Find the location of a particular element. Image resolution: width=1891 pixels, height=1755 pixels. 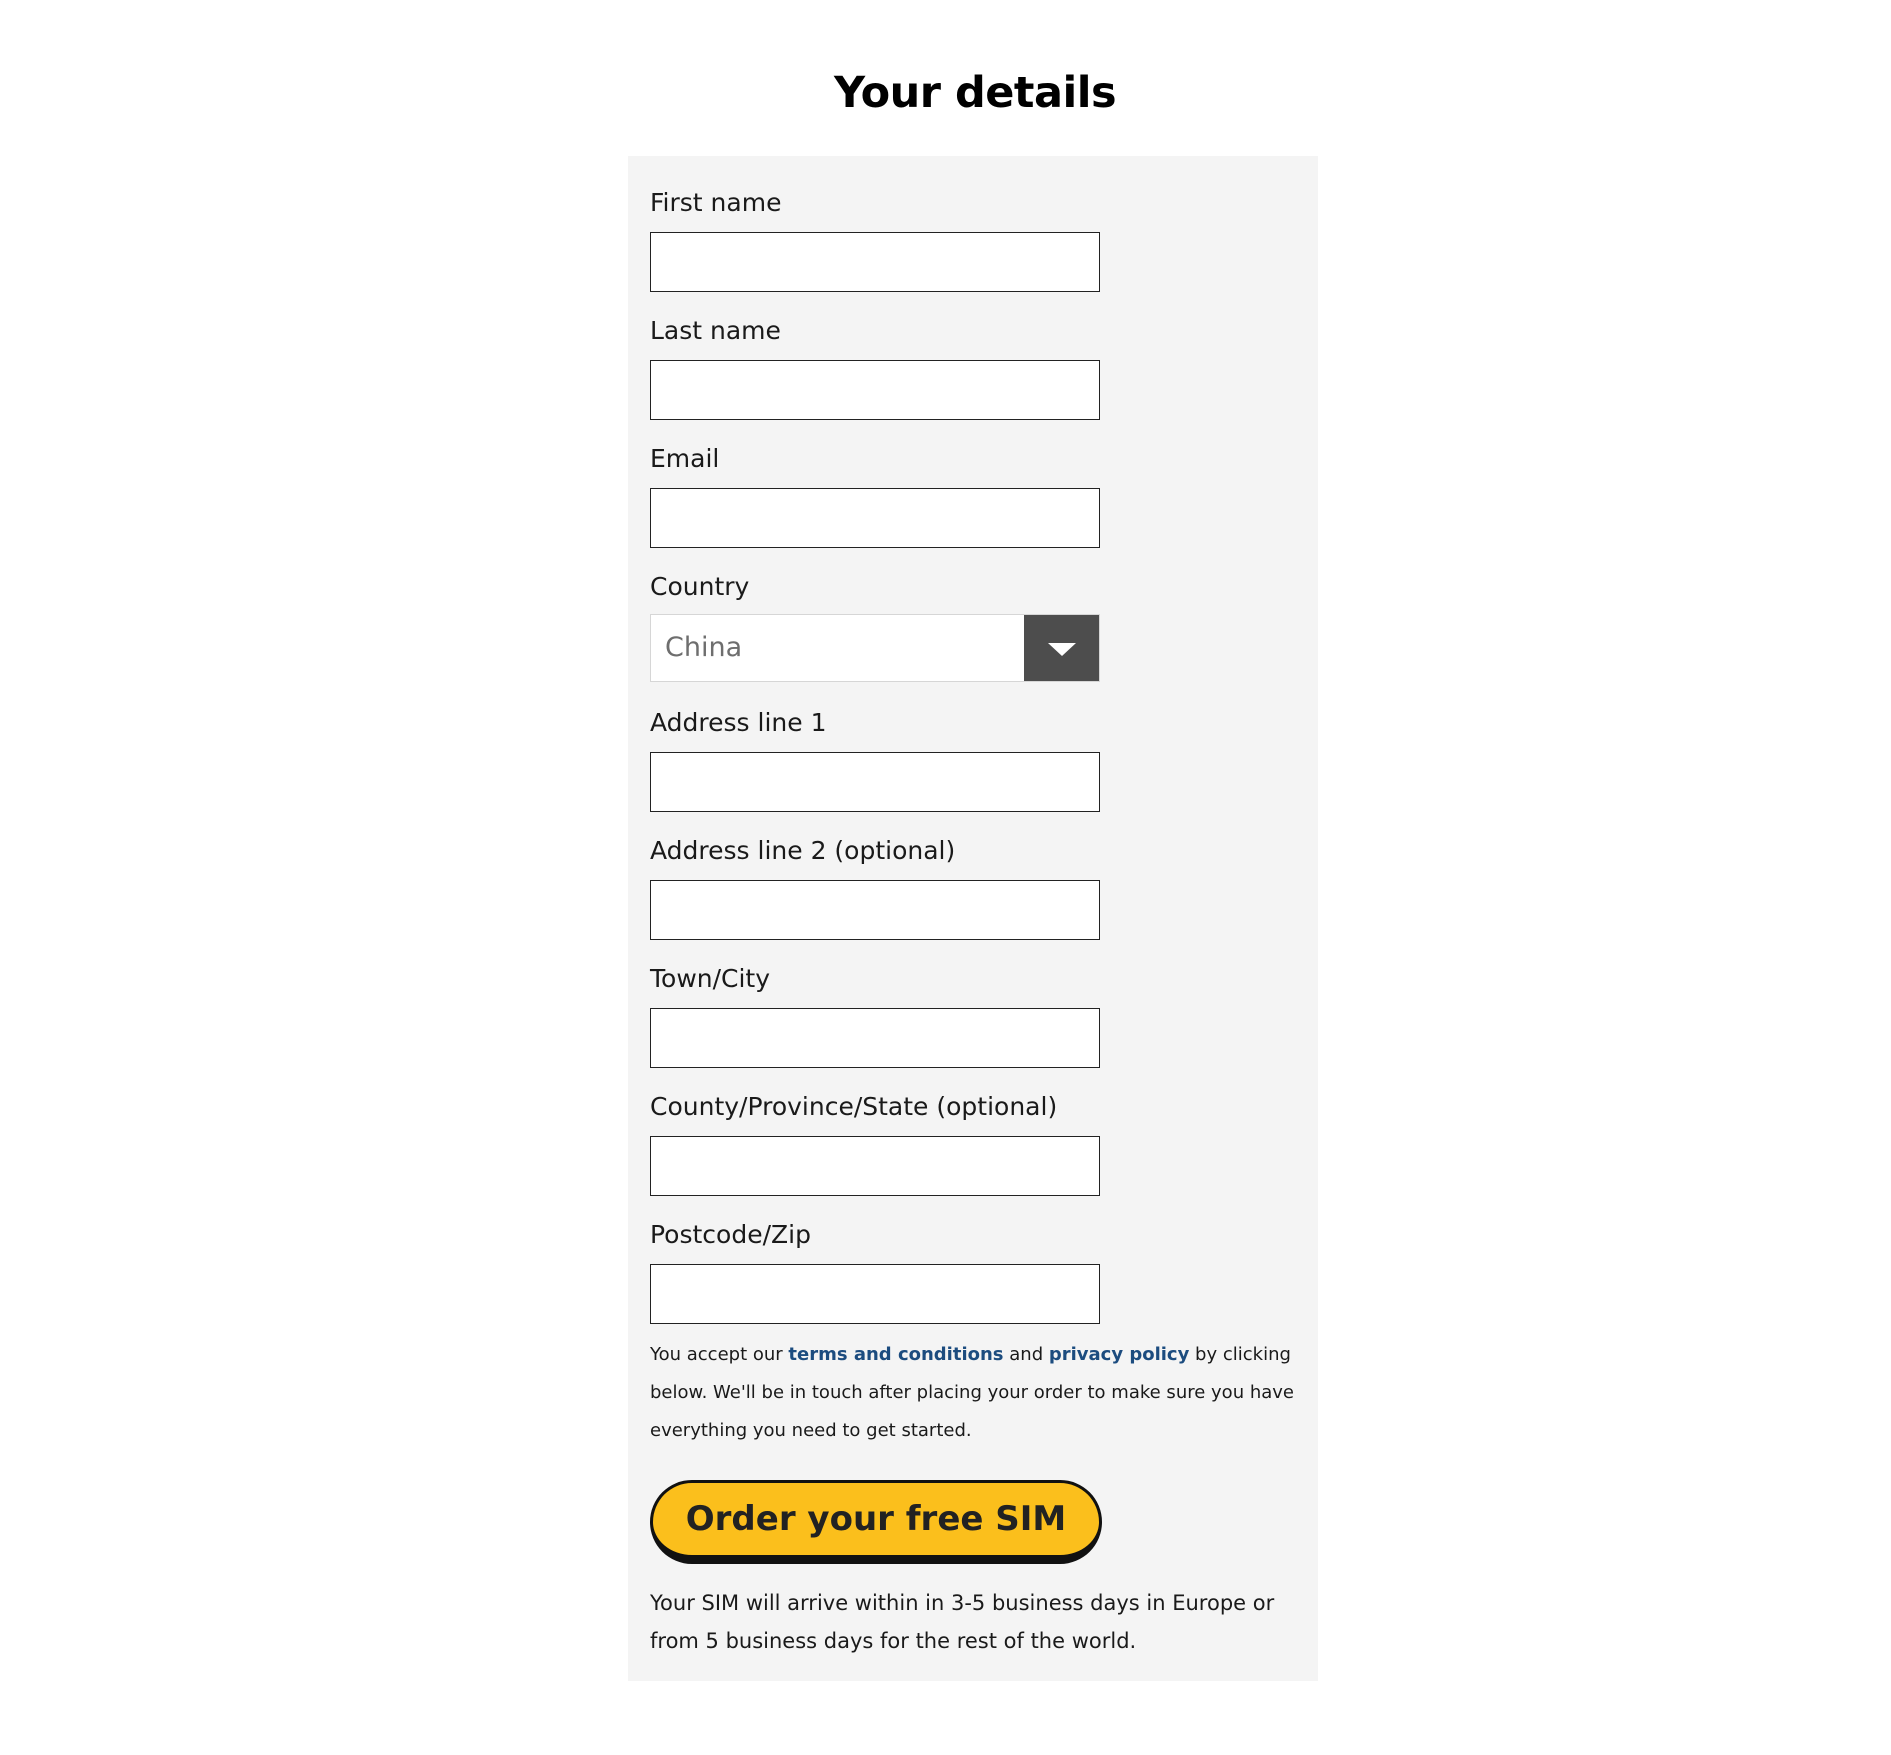

country-select-value: China is located at coordinates (704, 647).